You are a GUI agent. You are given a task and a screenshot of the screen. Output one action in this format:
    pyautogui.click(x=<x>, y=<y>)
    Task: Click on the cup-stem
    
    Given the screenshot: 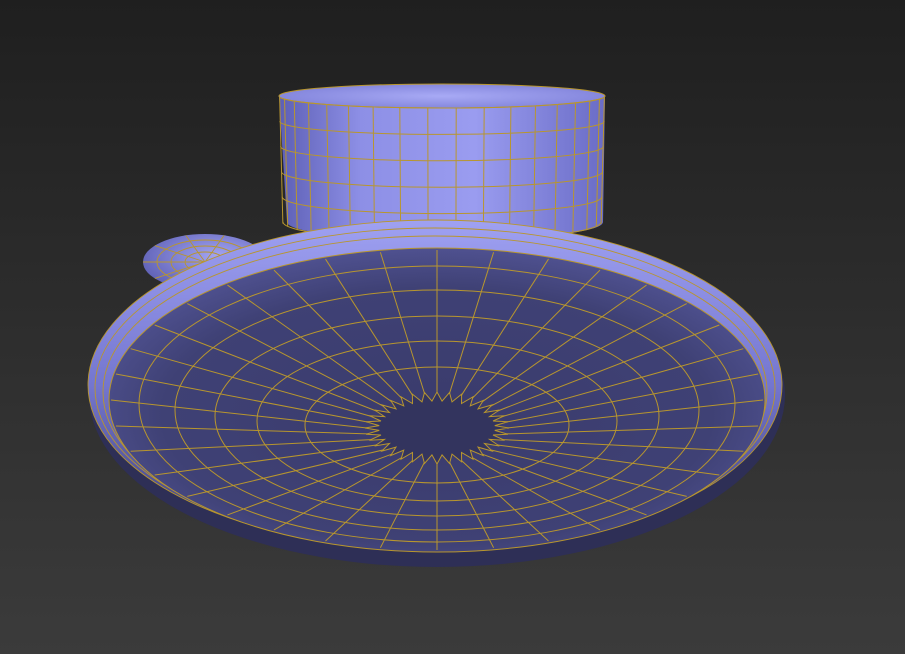 What is the action you would take?
    pyautogui.click(x=442, y=162)
    